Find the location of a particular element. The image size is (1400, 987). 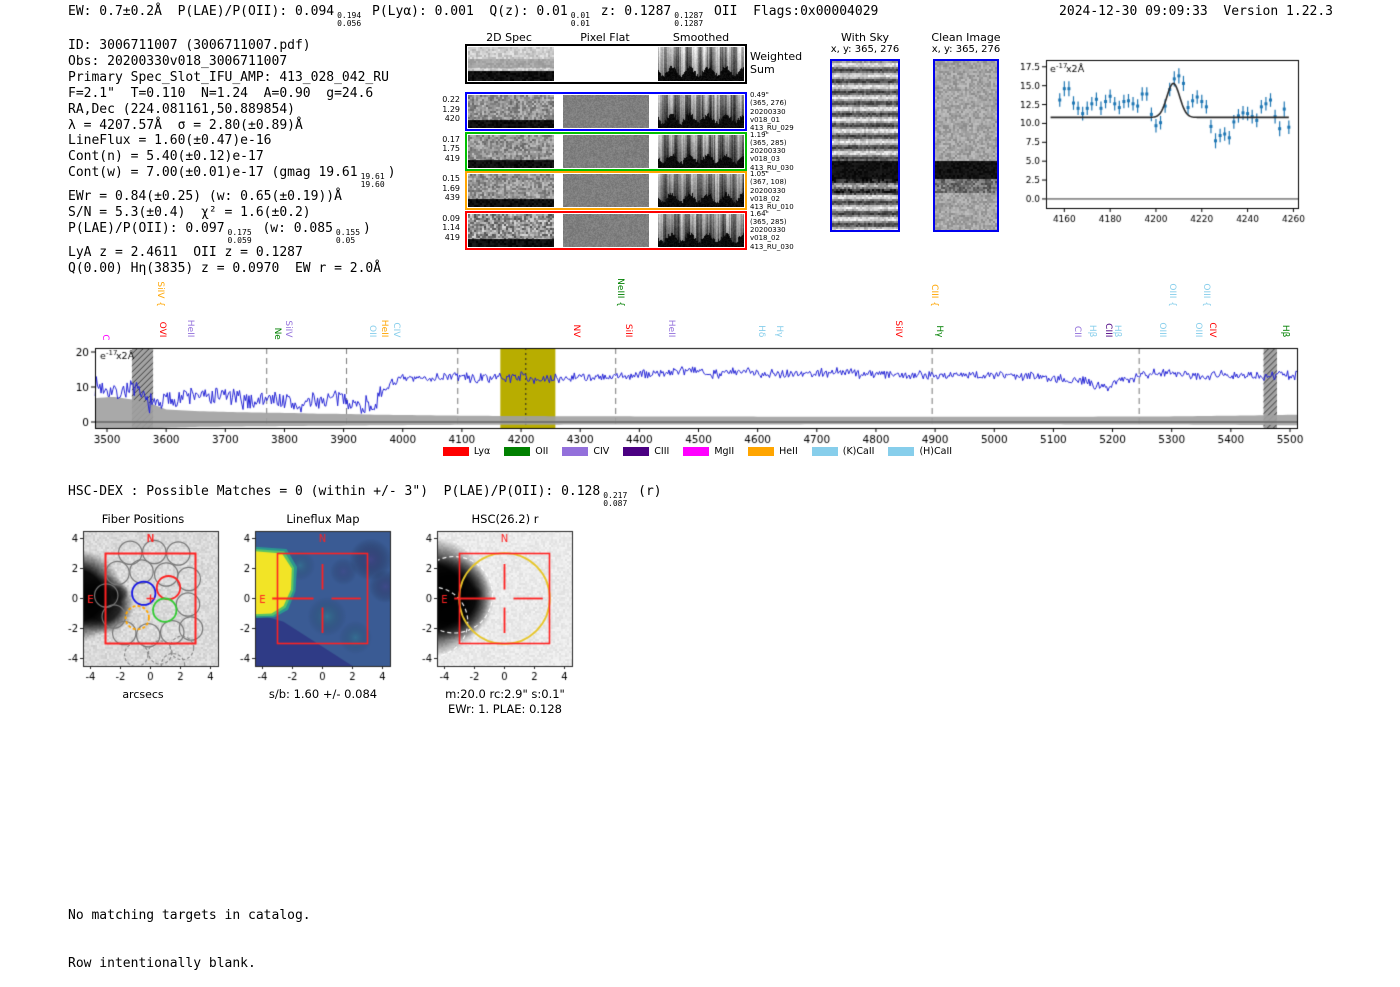

row-meta-value: 1.05" is located at coordinates (759, 174).